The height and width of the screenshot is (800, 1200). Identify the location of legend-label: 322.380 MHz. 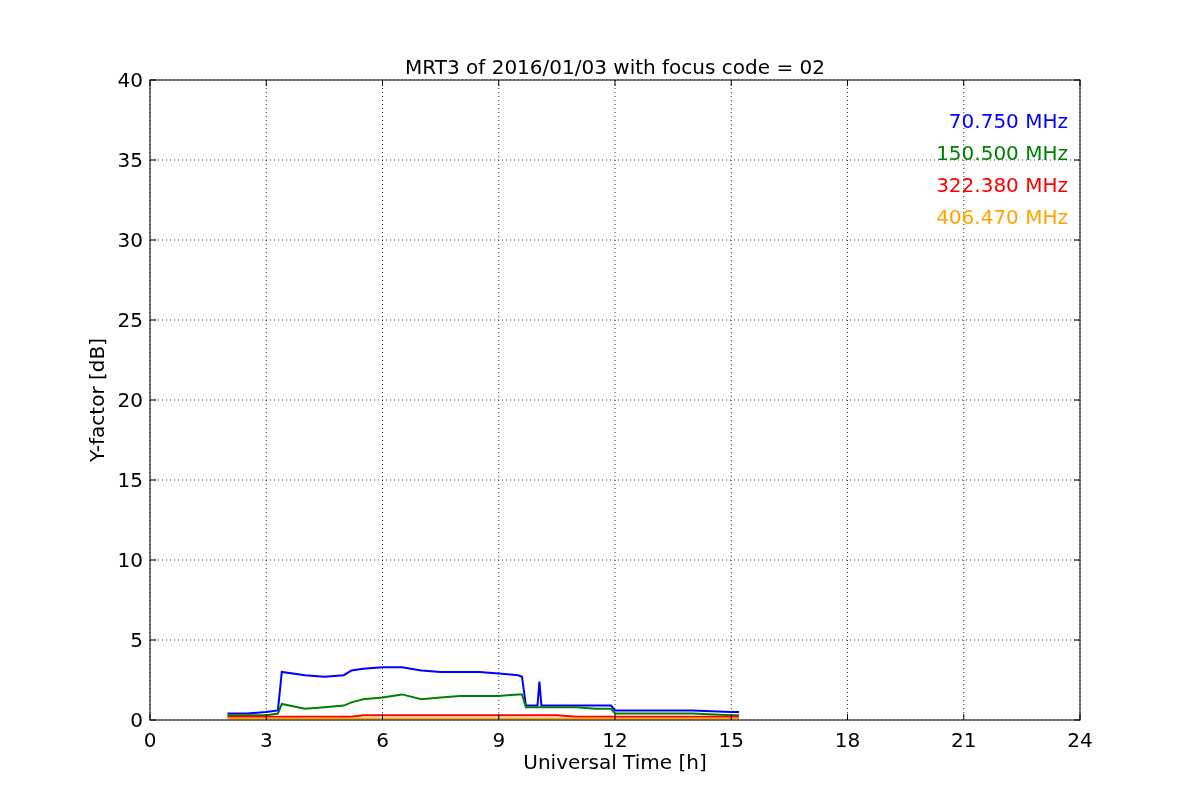
(1002, 185).